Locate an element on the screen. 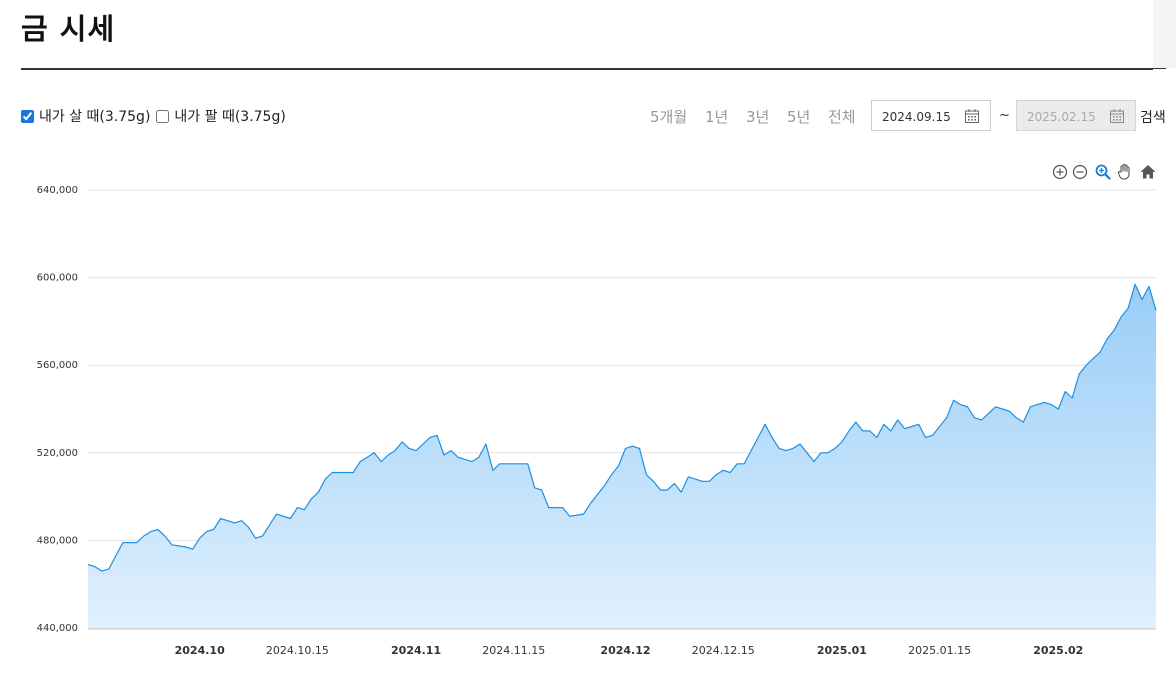 The height and width of the screenshot is (678, 1176). y-tick-label: 440,000 is located at coordinates (57, 628).